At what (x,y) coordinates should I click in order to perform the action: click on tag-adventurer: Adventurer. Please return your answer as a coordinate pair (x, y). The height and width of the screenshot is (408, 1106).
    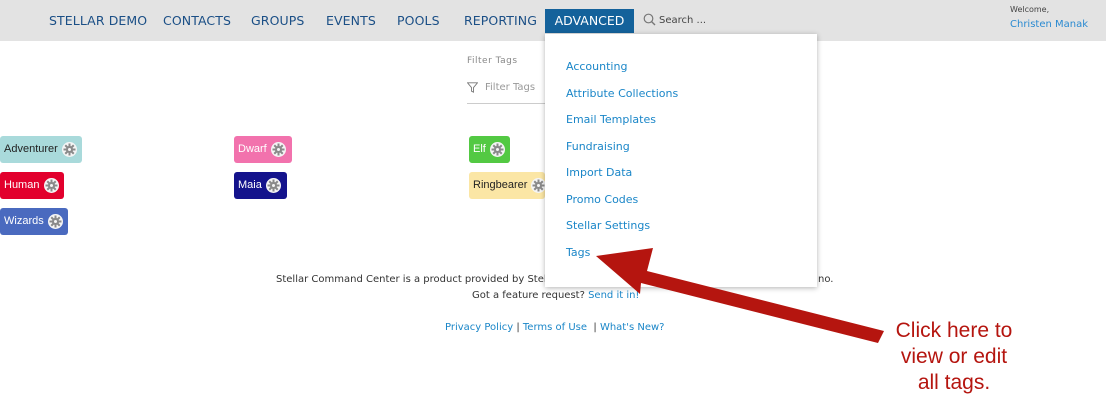
    Looking at the image, I should click on (41, 149).